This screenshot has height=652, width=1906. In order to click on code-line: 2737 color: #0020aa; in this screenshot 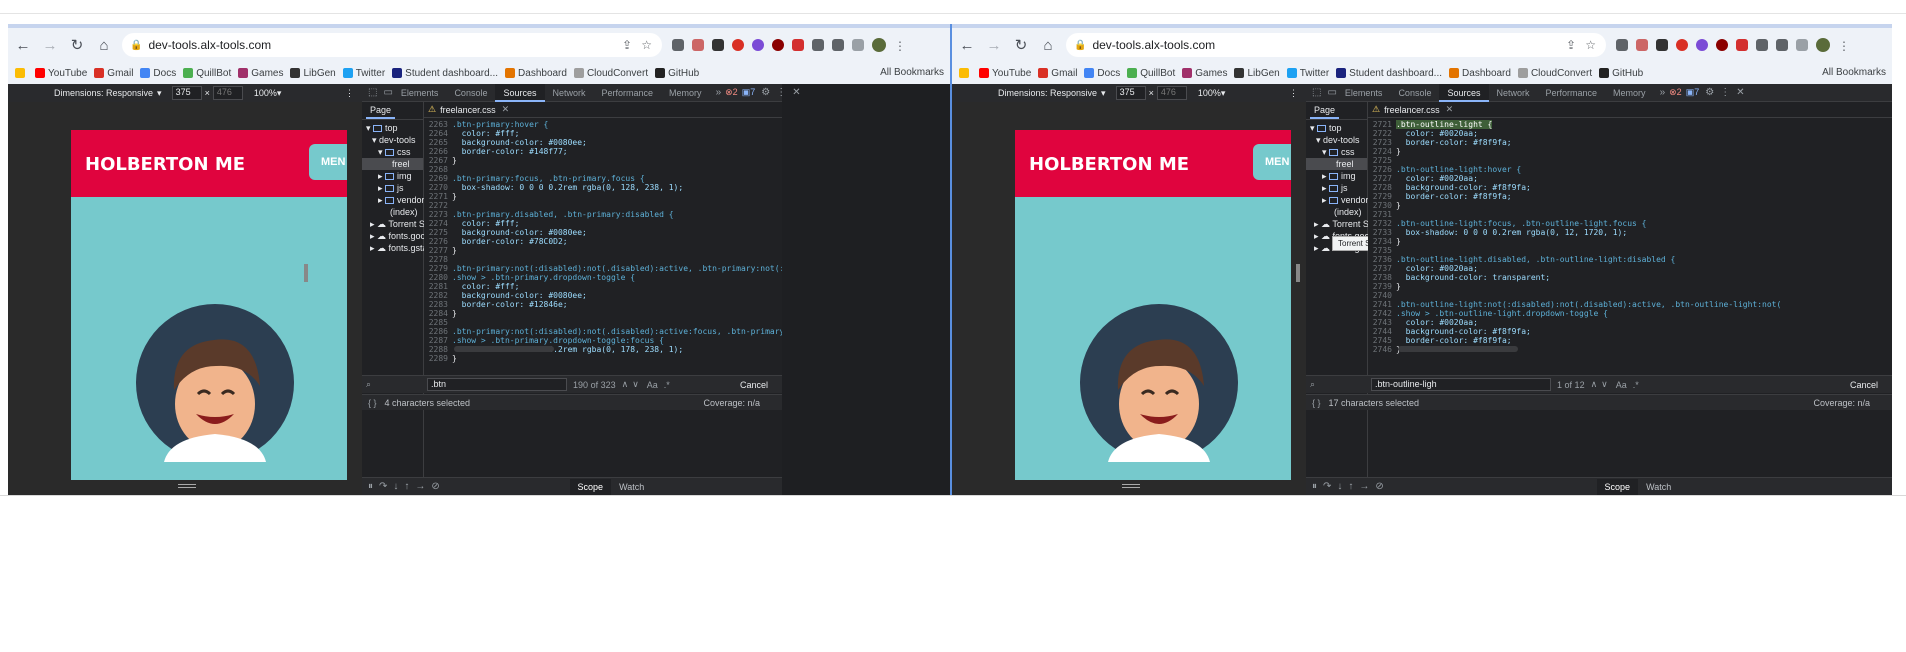, I will do `click(1630, 268)`.